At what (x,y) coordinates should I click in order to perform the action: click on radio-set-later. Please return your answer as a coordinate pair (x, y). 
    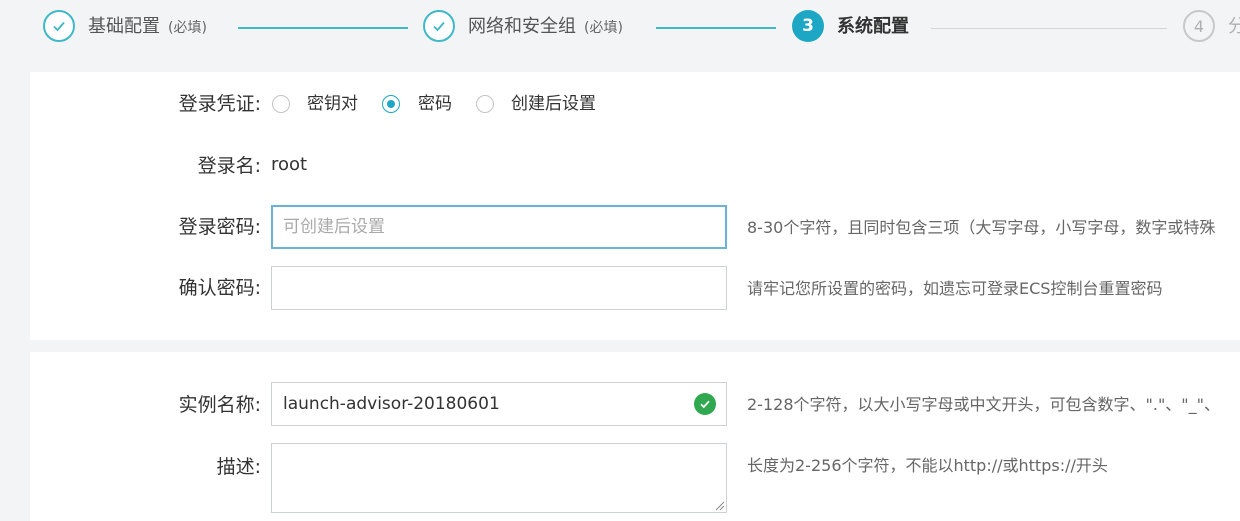
    Looking at the image, I should click on (485, 104).